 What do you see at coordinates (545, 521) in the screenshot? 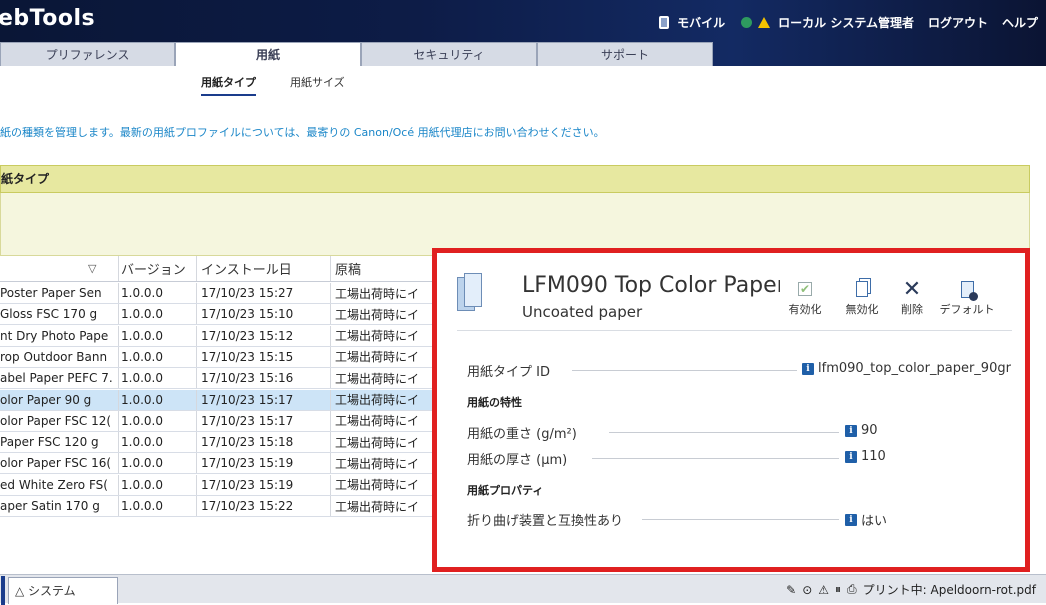
I see `folder-compat-label: 折り曲げ装置と互換性あり` at bounding box center [545, 521].